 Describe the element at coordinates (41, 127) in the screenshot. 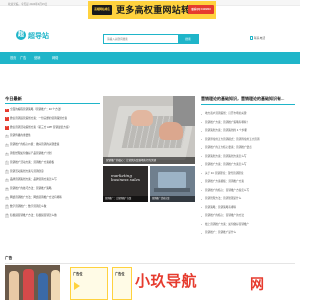

I see `list-item-text: 微信营销活动策划方案（第三方 APP 营销最优方案）` at that location.